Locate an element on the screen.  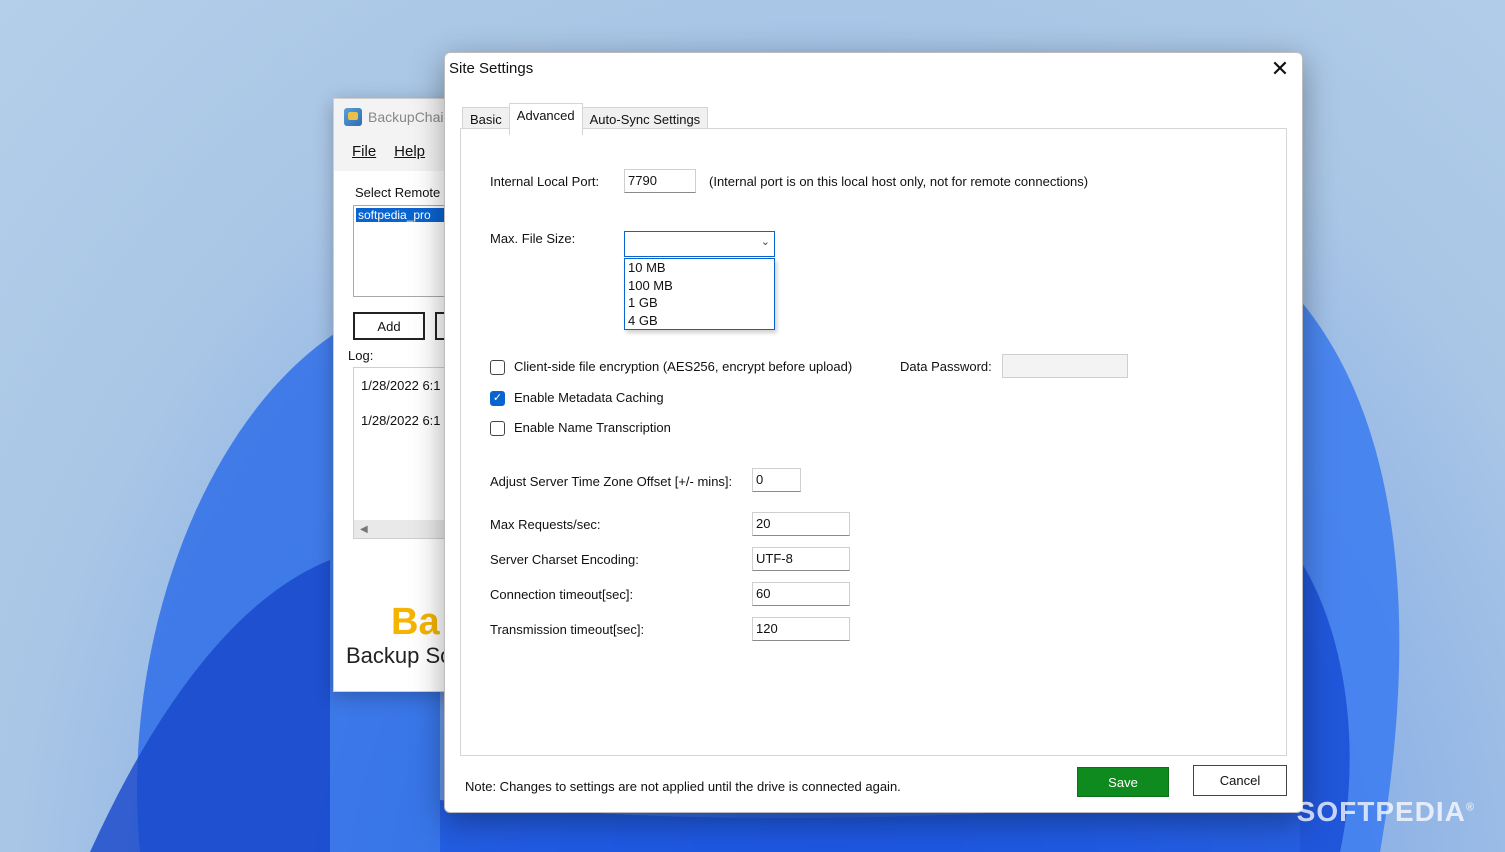
log-label: Log: is located at coordinates (361, 355).